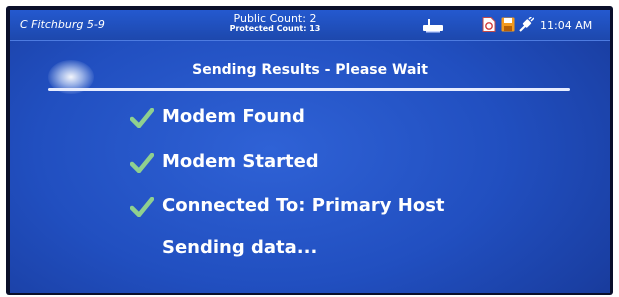  Describe the element at coordinates (433, 27) in the screenshot. I see `printer-icon` at that location.